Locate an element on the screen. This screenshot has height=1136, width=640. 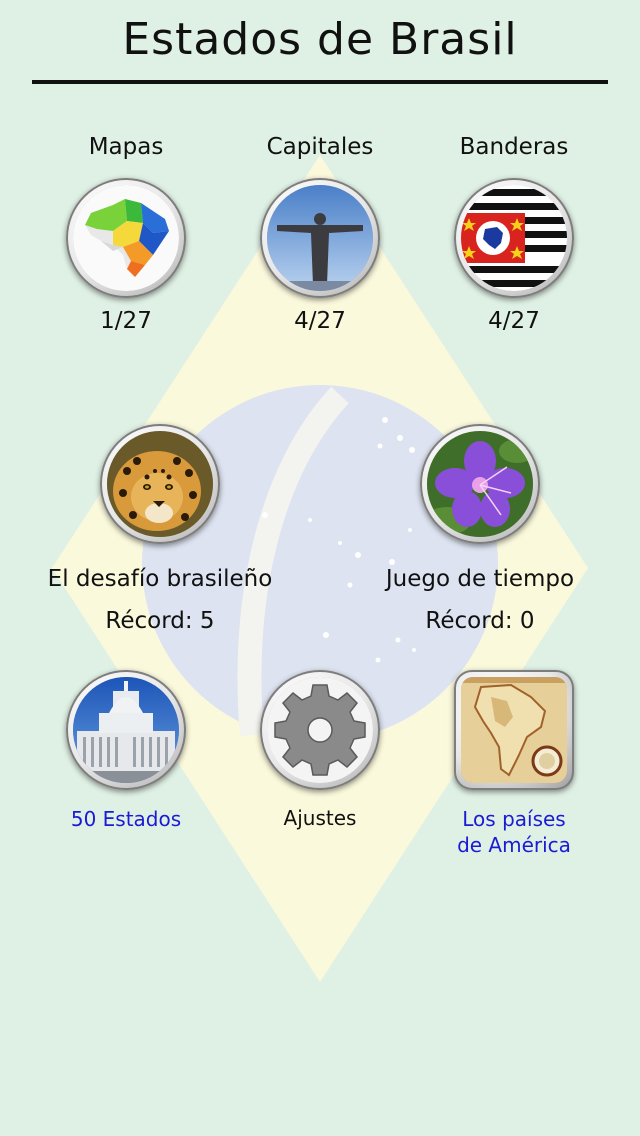
old-map-icon is located at coordinates (514, 730).